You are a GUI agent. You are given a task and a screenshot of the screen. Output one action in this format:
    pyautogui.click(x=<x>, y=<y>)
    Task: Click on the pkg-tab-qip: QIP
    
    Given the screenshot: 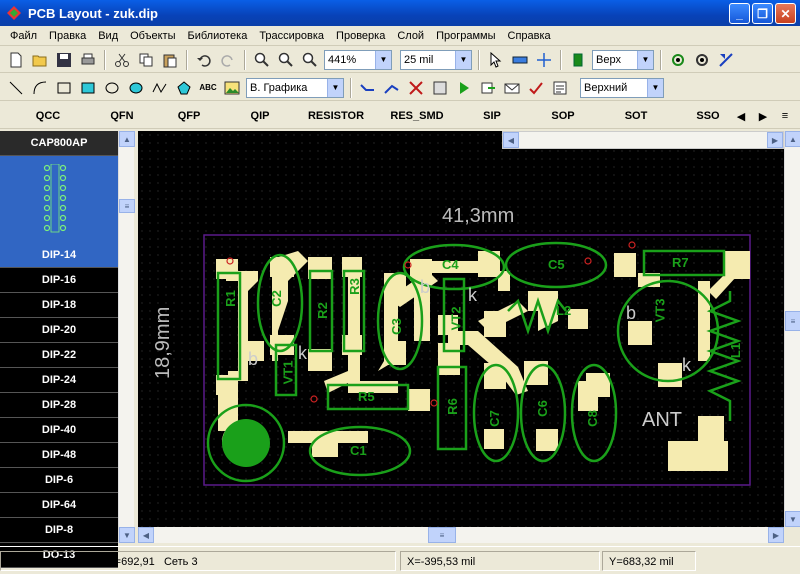 What is the action you would take?
    pyautogui.click(x=260, y=116)
    